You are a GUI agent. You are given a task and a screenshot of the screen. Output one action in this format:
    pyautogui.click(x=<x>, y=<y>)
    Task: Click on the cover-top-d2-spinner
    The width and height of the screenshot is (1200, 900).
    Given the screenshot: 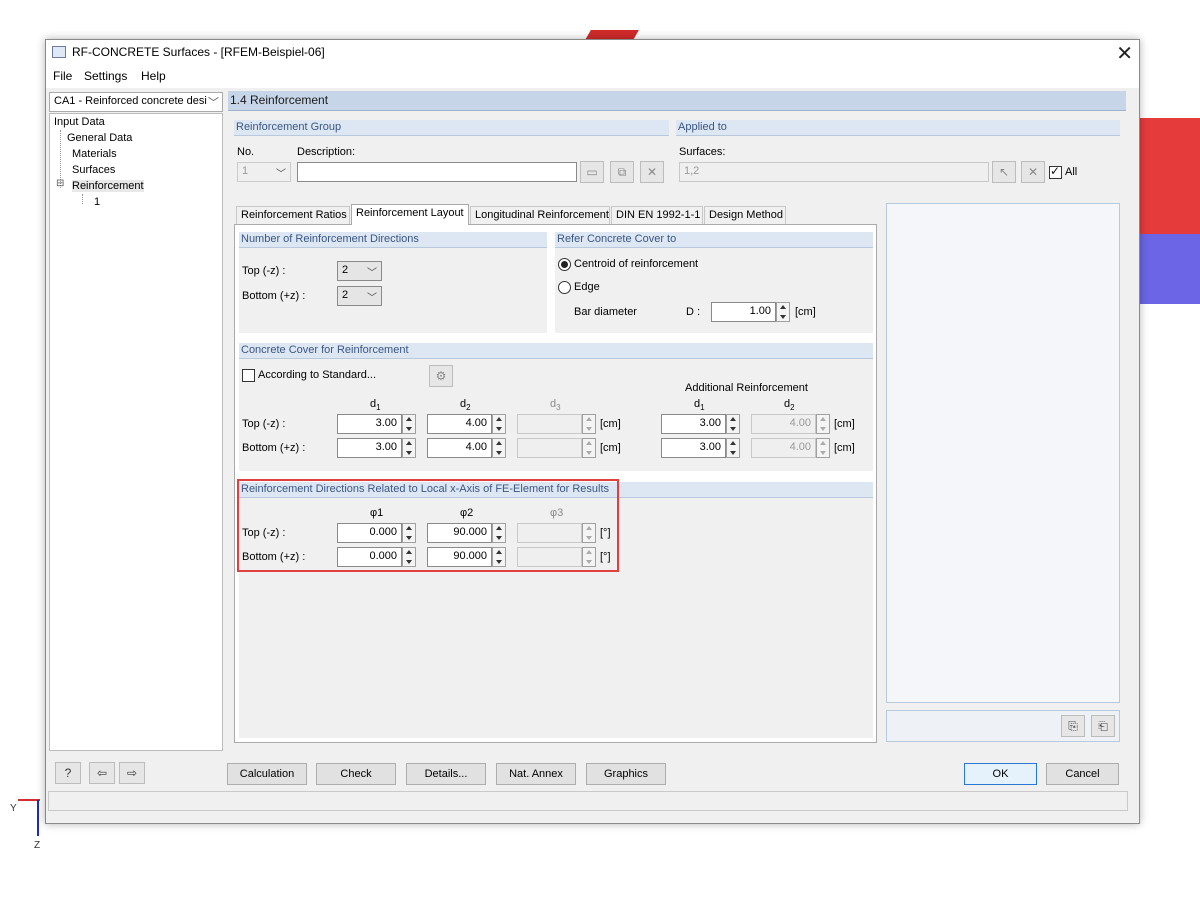 What is the action you would take?
    pyautogui.click(x=499, y=424)
    